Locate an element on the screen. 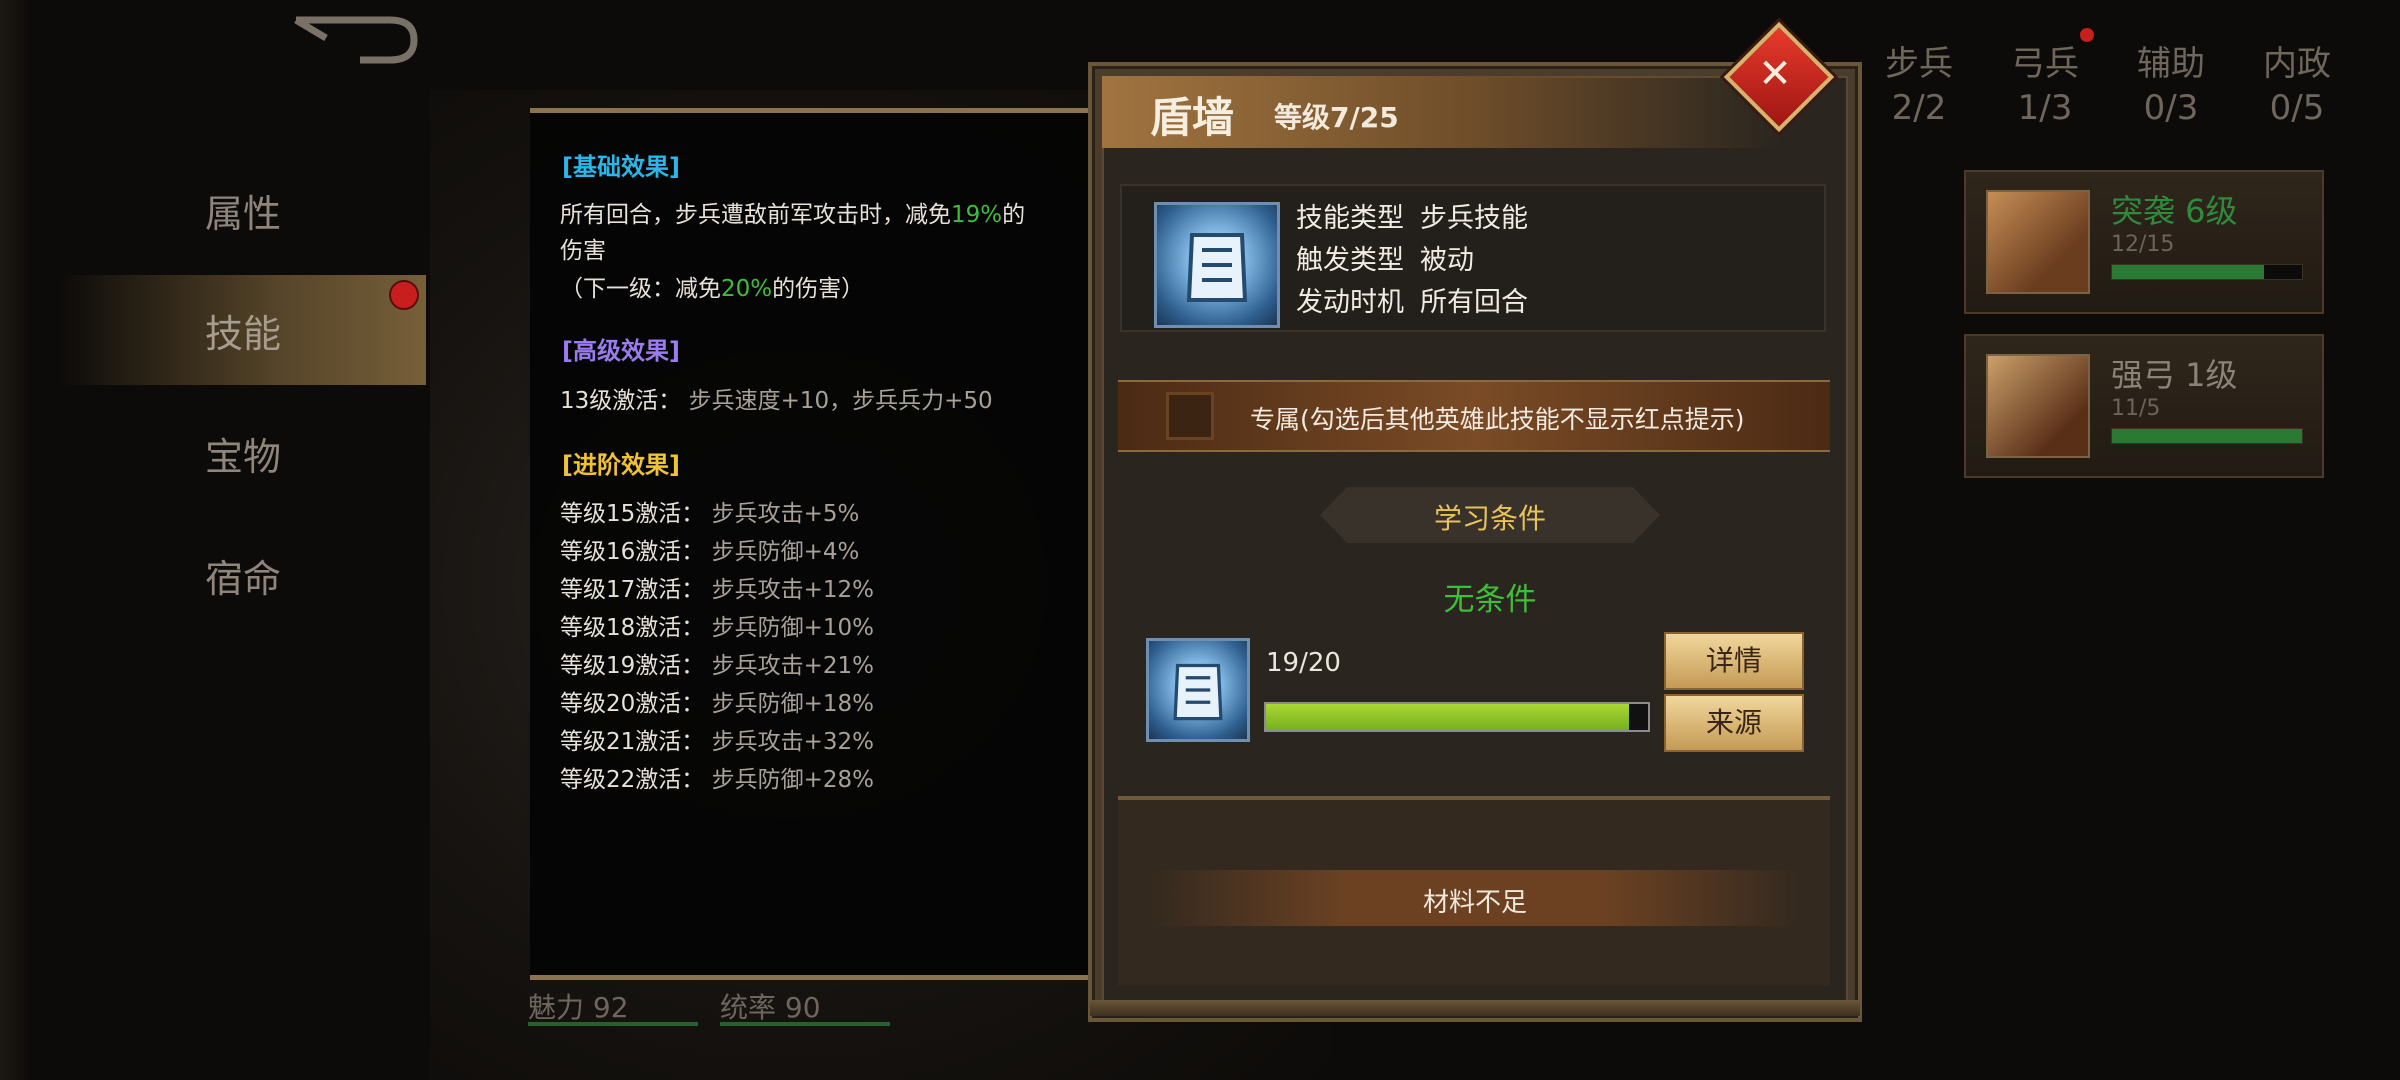 This screenshot has height=1080, width=2400. exclusive-label: 专属(勾选后其他英雄此技能不显示红点提示) is located at coordinates (1497, 419).